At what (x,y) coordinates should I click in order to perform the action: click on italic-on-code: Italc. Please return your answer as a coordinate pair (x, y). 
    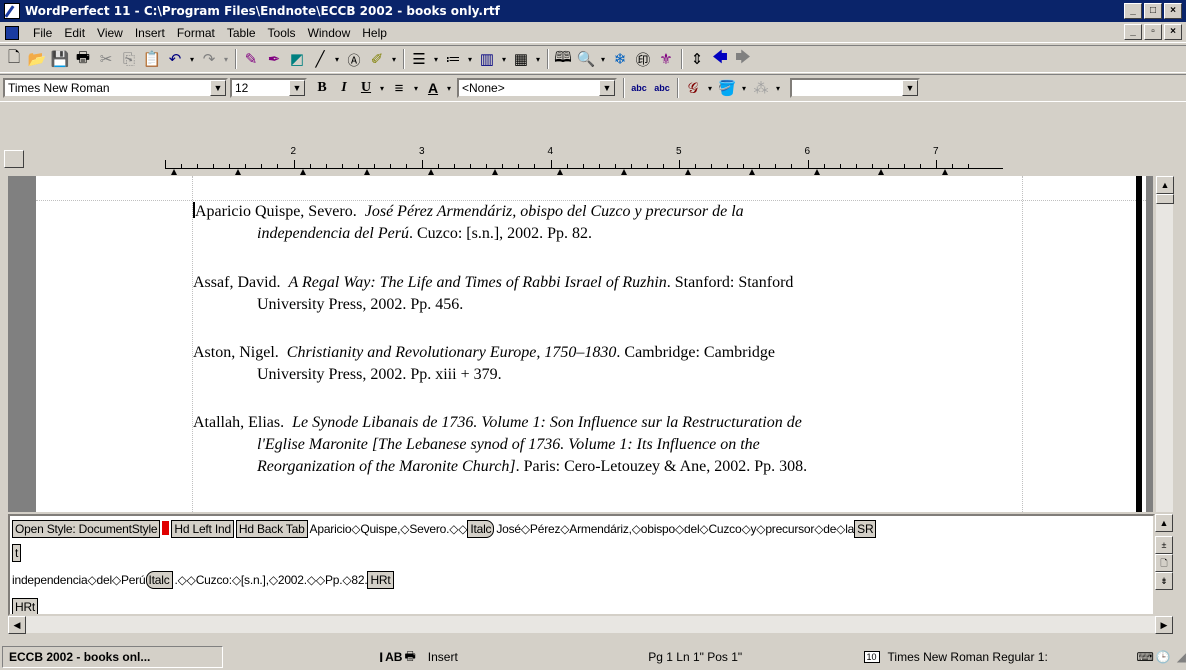
    Looking at the image, I should click on (481, 529).